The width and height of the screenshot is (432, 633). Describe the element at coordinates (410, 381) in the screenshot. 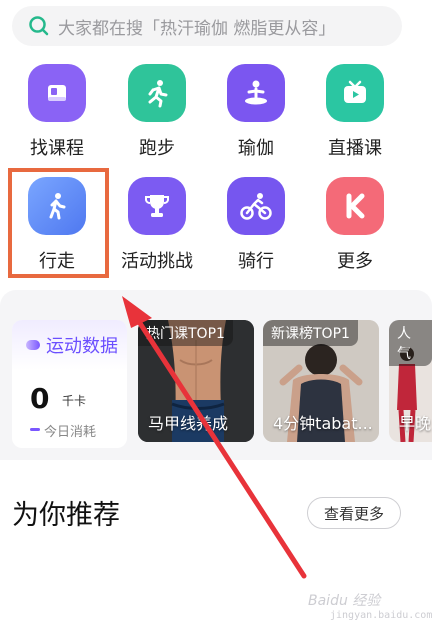

I see `course-card: 人气 早晚` at that location.